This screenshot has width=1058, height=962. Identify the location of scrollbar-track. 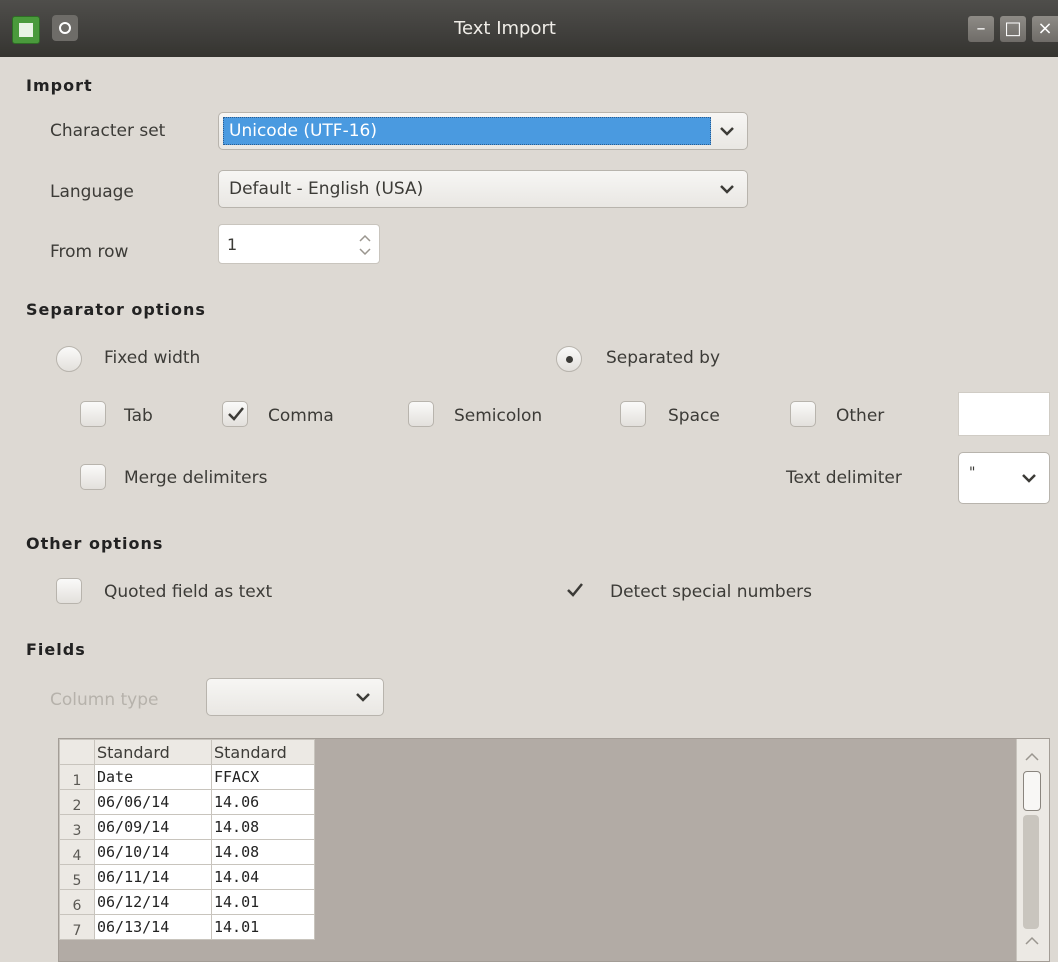
(1031, 872).